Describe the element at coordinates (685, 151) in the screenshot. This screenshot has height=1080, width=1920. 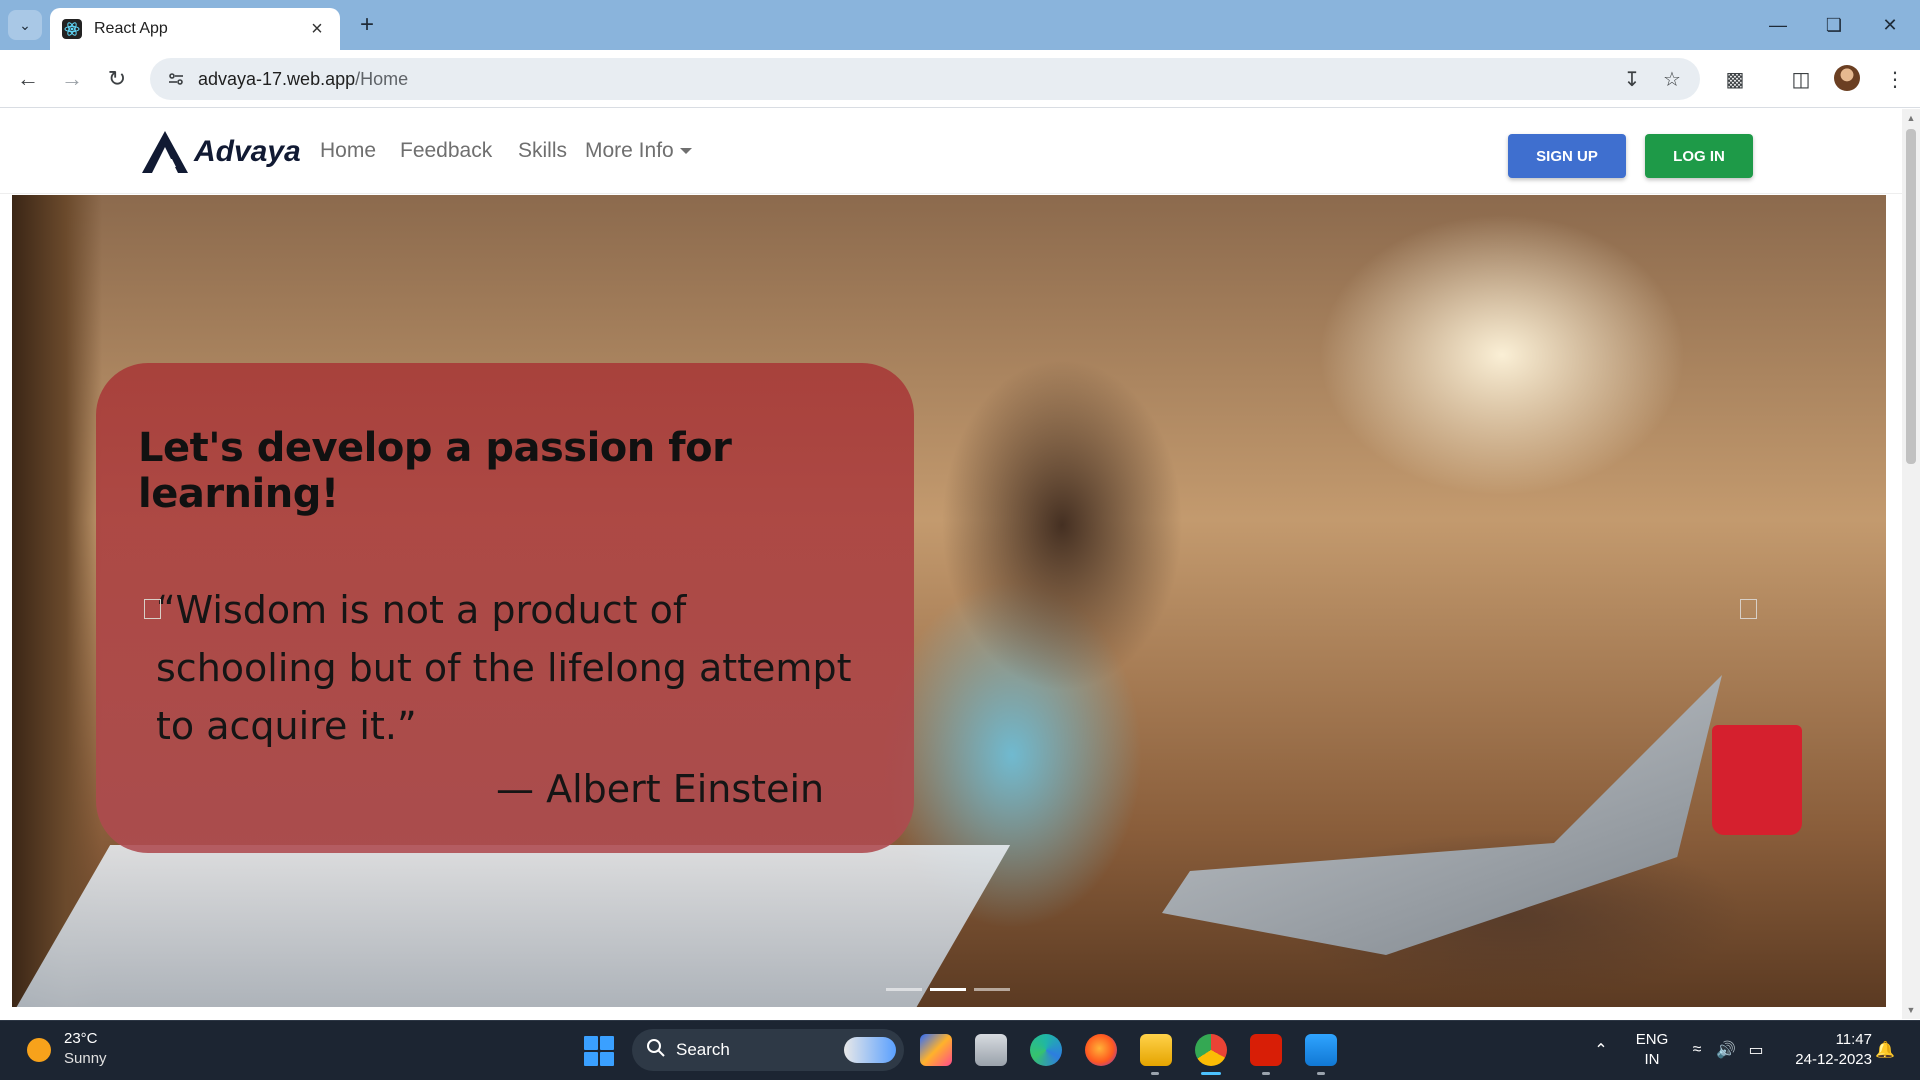
I see `caret-down-icon` at that location.